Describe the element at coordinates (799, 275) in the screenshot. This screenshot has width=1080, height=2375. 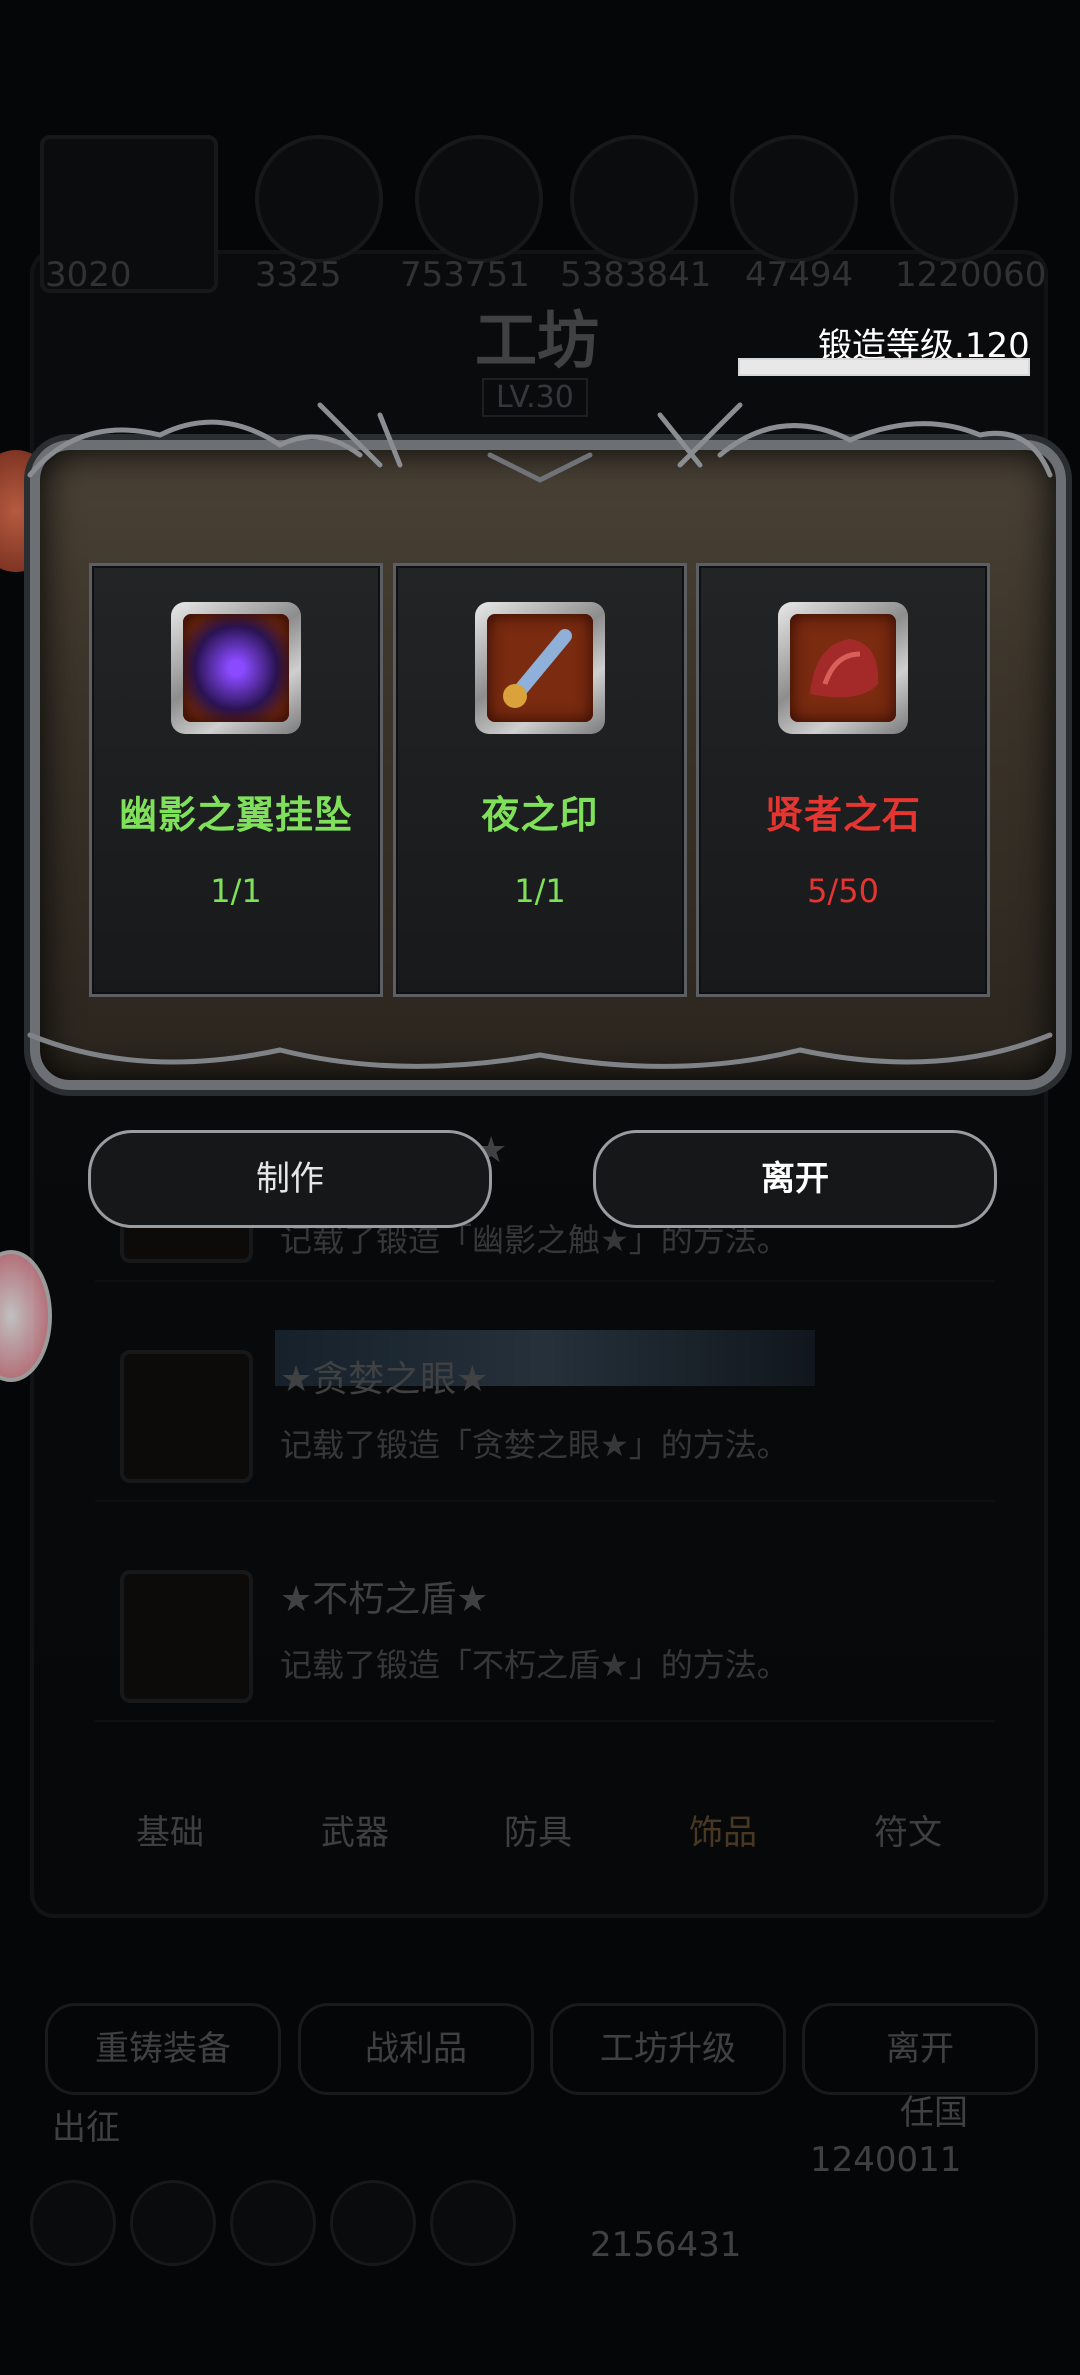
I see `stat-value: 47494` at that location.